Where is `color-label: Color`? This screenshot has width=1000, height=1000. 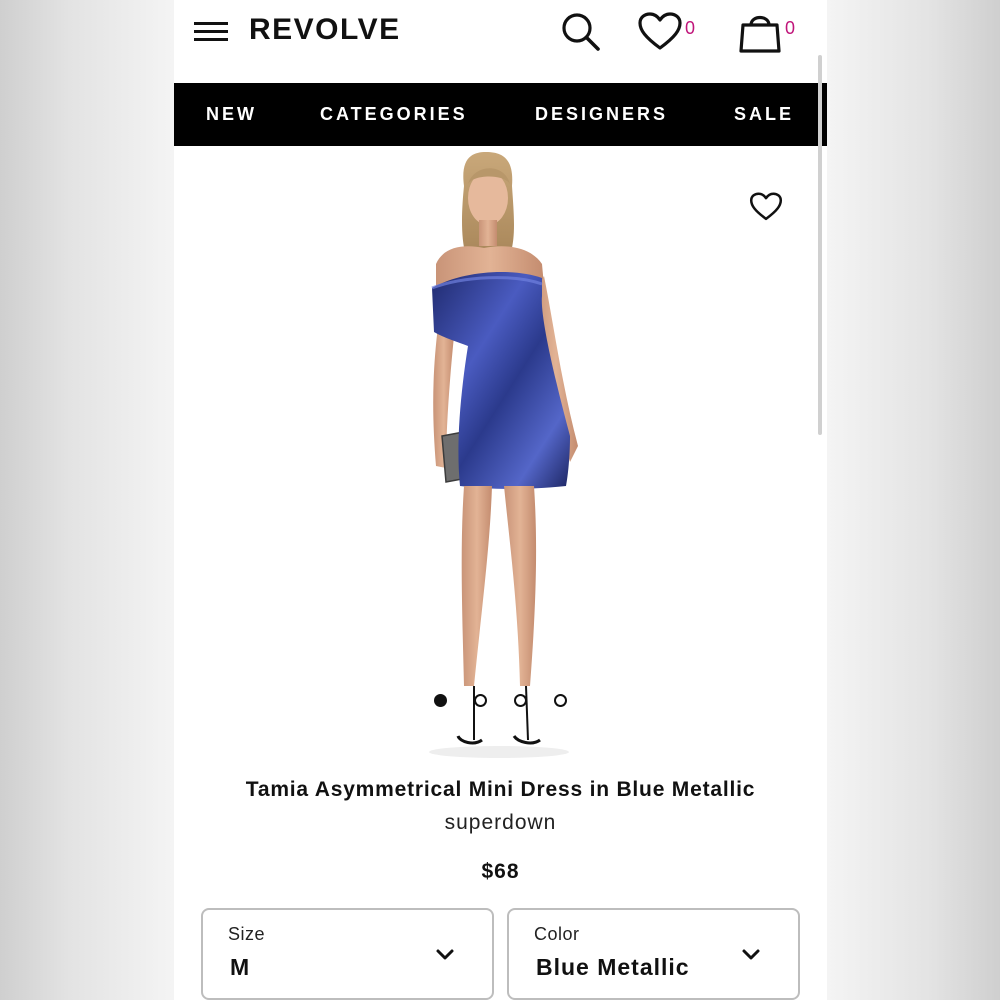 color-label: Color is located at coordinates (557, 934).